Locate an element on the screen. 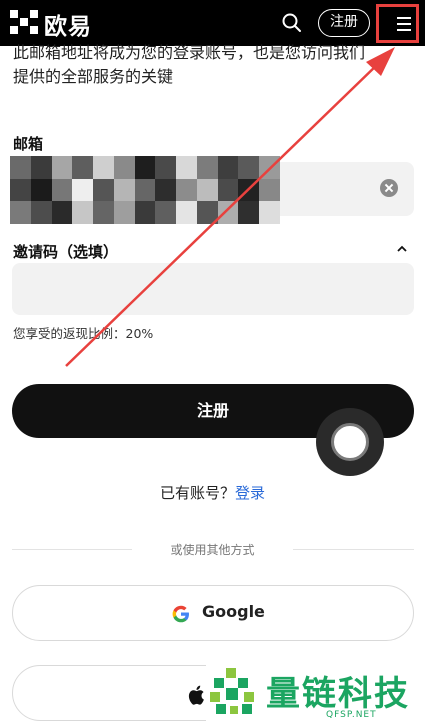  intro-text: 此邮箱地址将成为您的登录账号，也是您访问我们 提供的全部服务的关键 is located at coordinates (213, 65).